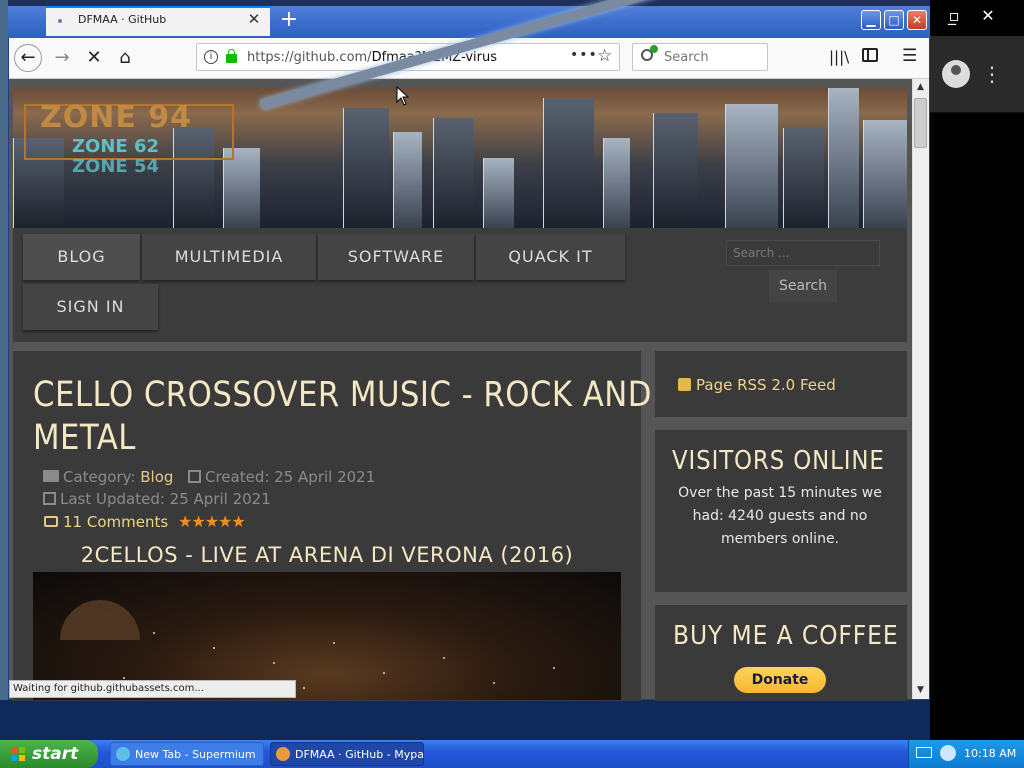 This screenshot has height=768, width=1024. Describe the element at coordinates (786, 636) in the screenshot. I see `coffee-title: BUY ME A COFFEE` at that location.